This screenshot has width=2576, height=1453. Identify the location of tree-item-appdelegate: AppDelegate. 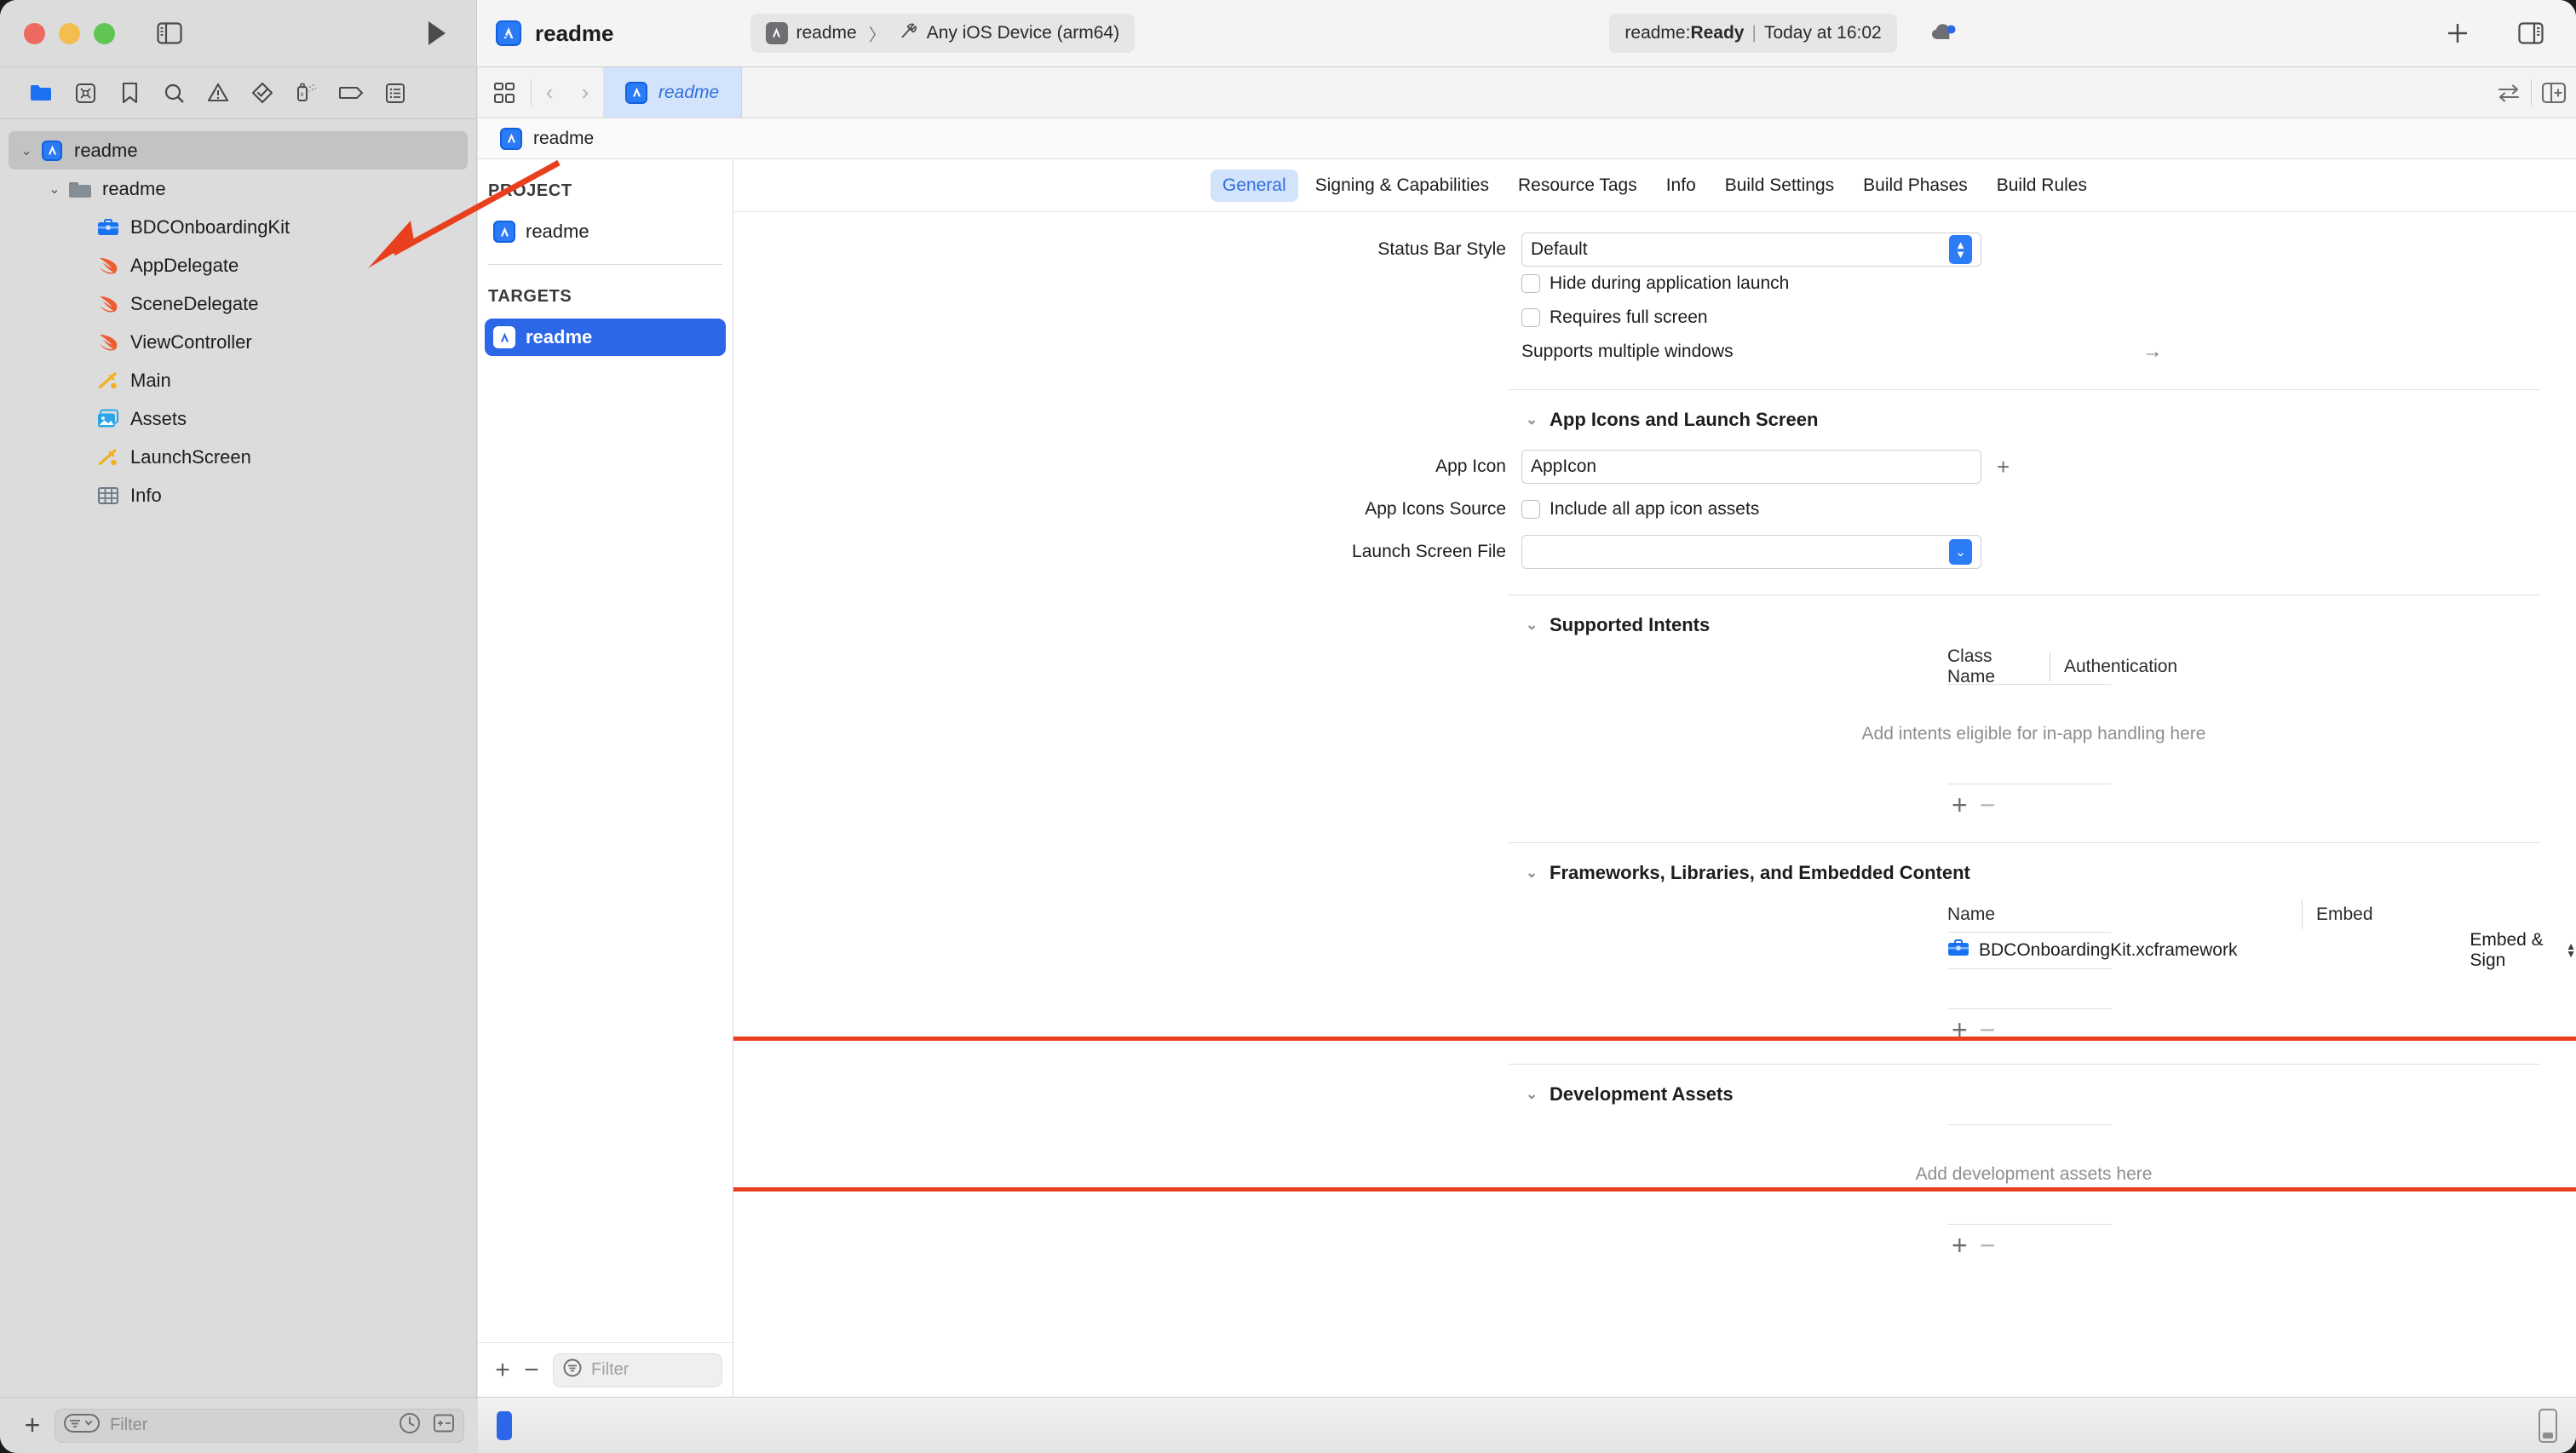
(239, 265).